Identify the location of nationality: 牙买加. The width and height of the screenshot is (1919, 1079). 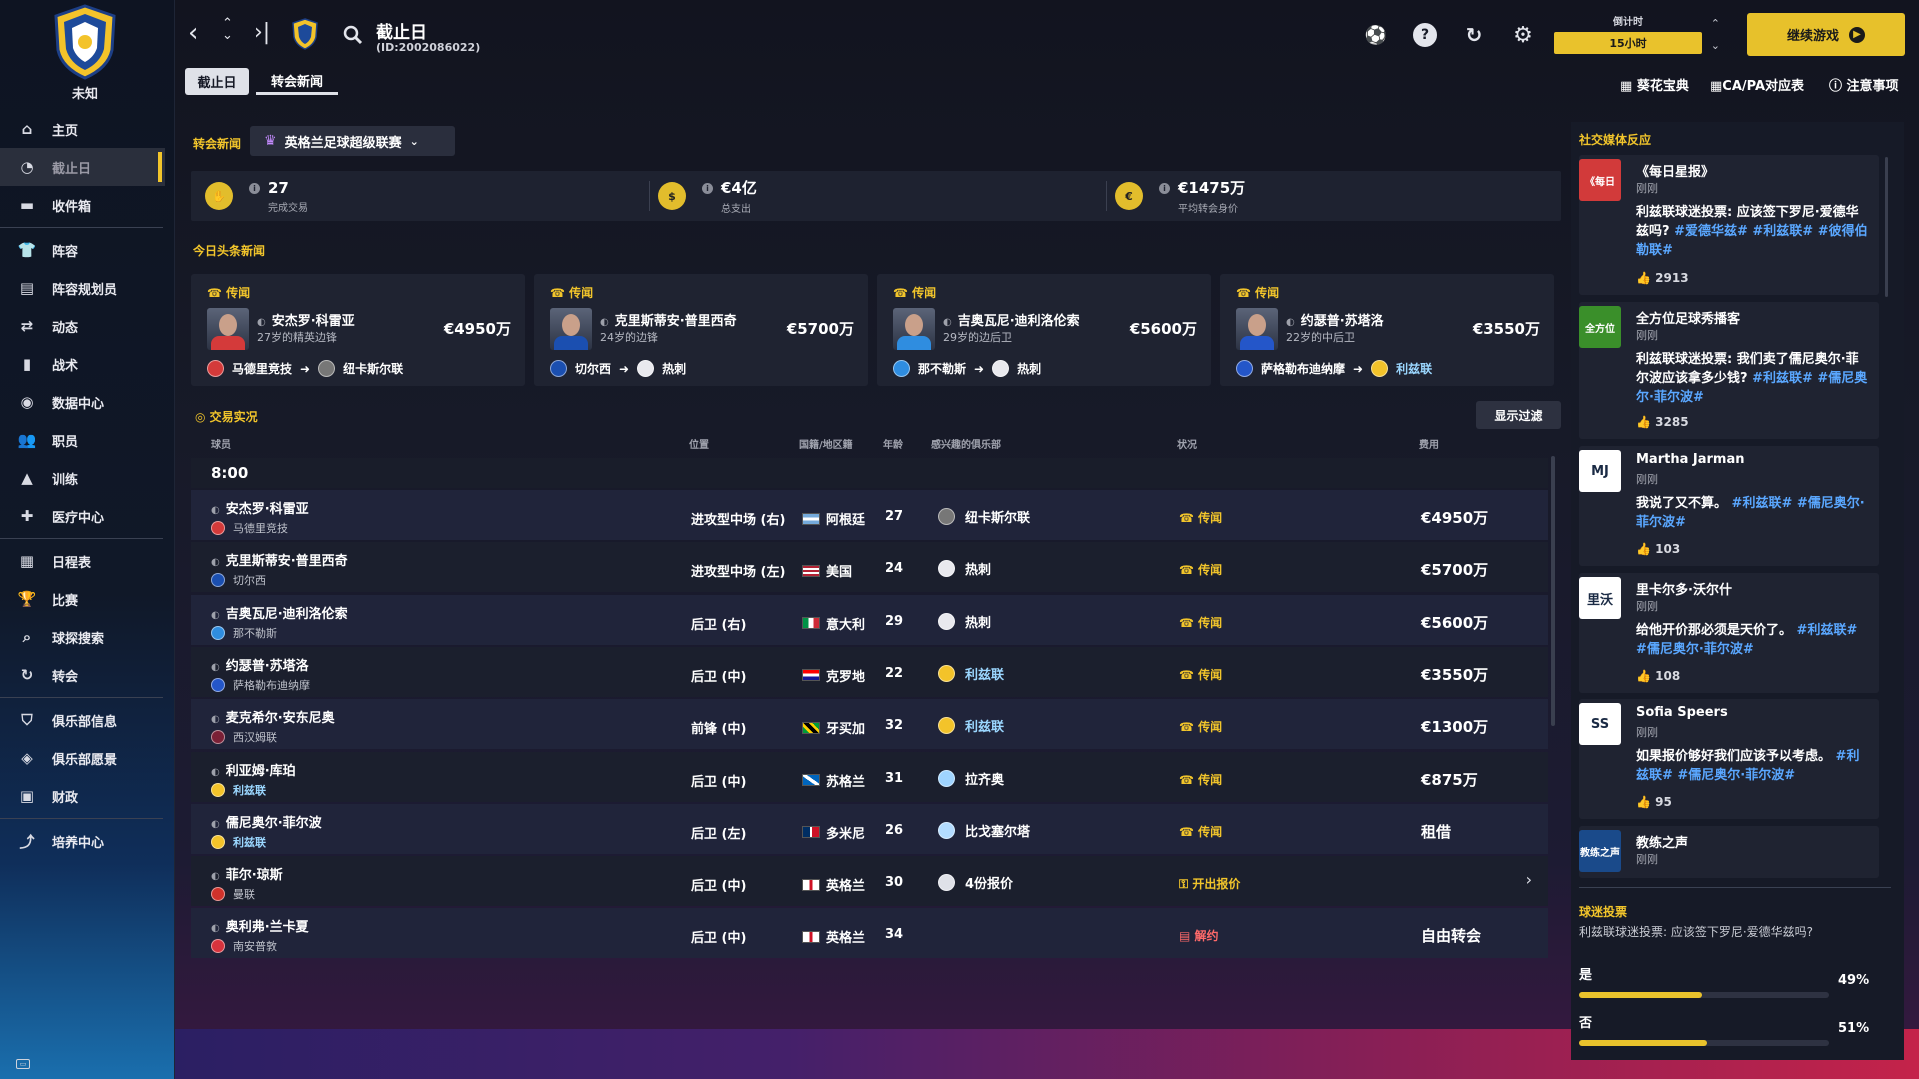
(833, 727).